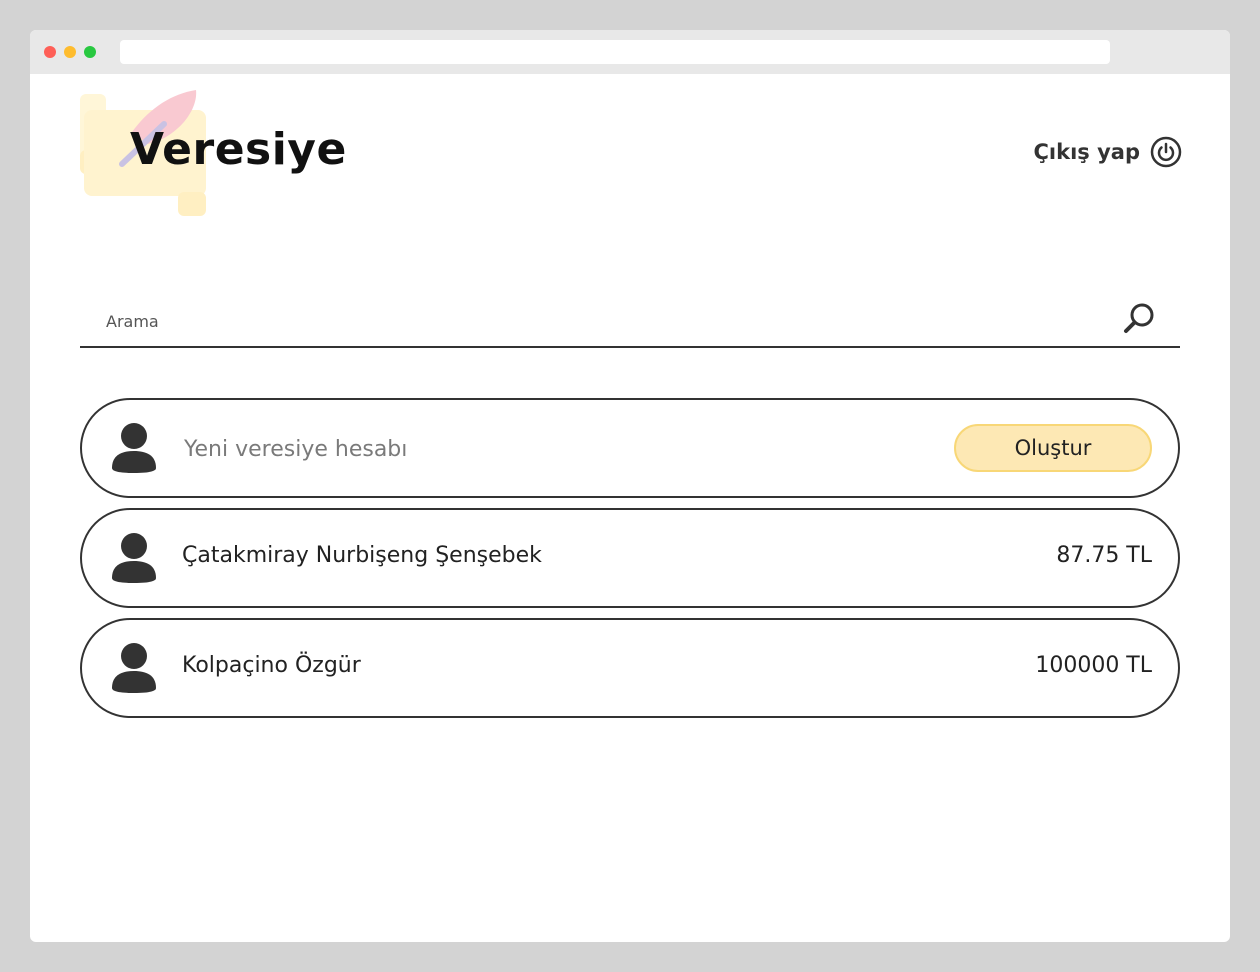  I want to click on account-name: Çatakmiray Nurbişeng Şenşebek, so click(362, 555).